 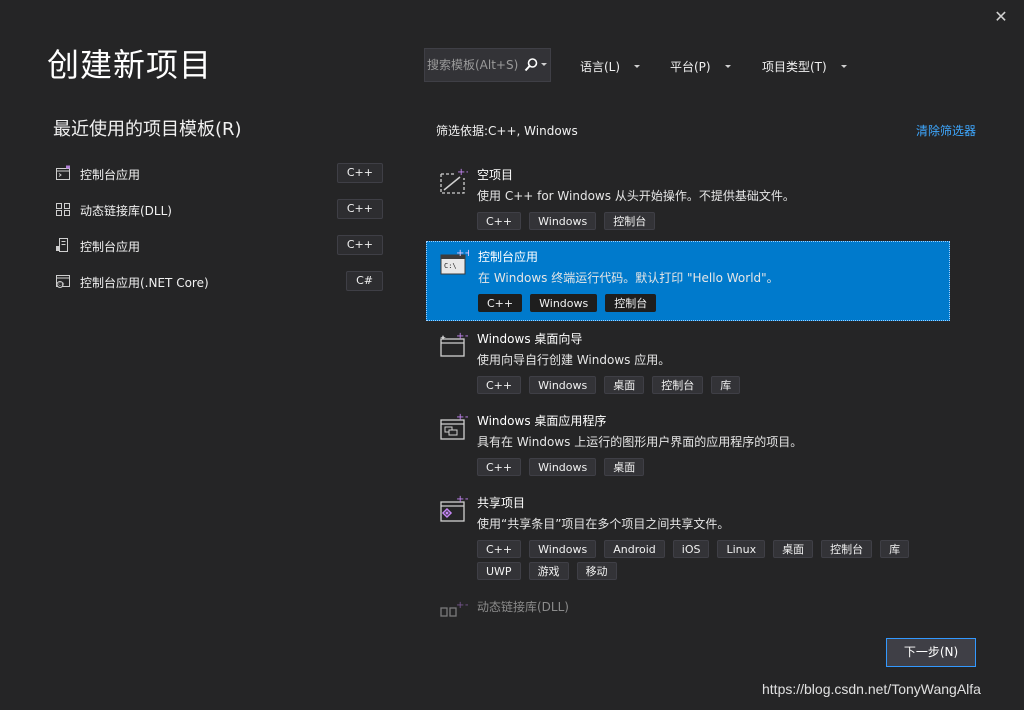 I want to click on platform-filter-label: 平台(P), so click(x=690, y=66).